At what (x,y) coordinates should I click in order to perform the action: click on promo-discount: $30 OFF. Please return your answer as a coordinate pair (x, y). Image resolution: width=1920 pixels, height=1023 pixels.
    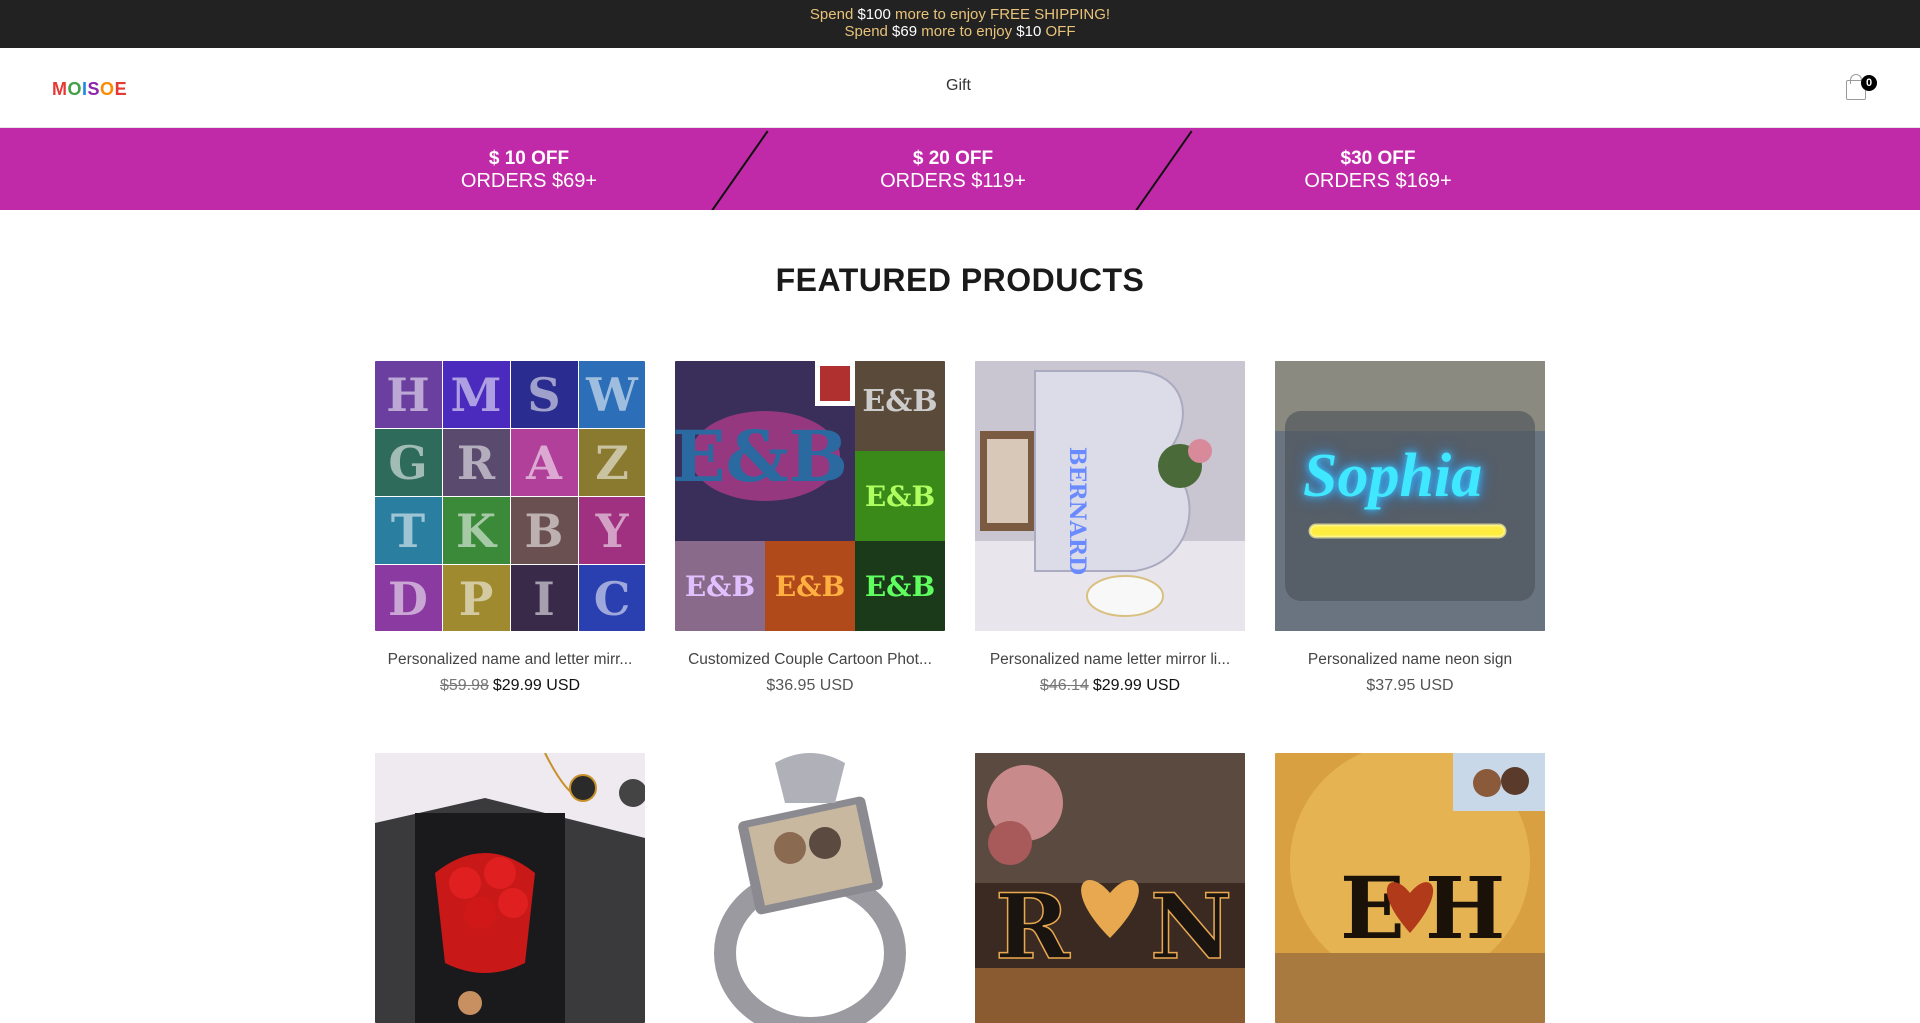
    Looking at the image, I should click on (1378, 158).